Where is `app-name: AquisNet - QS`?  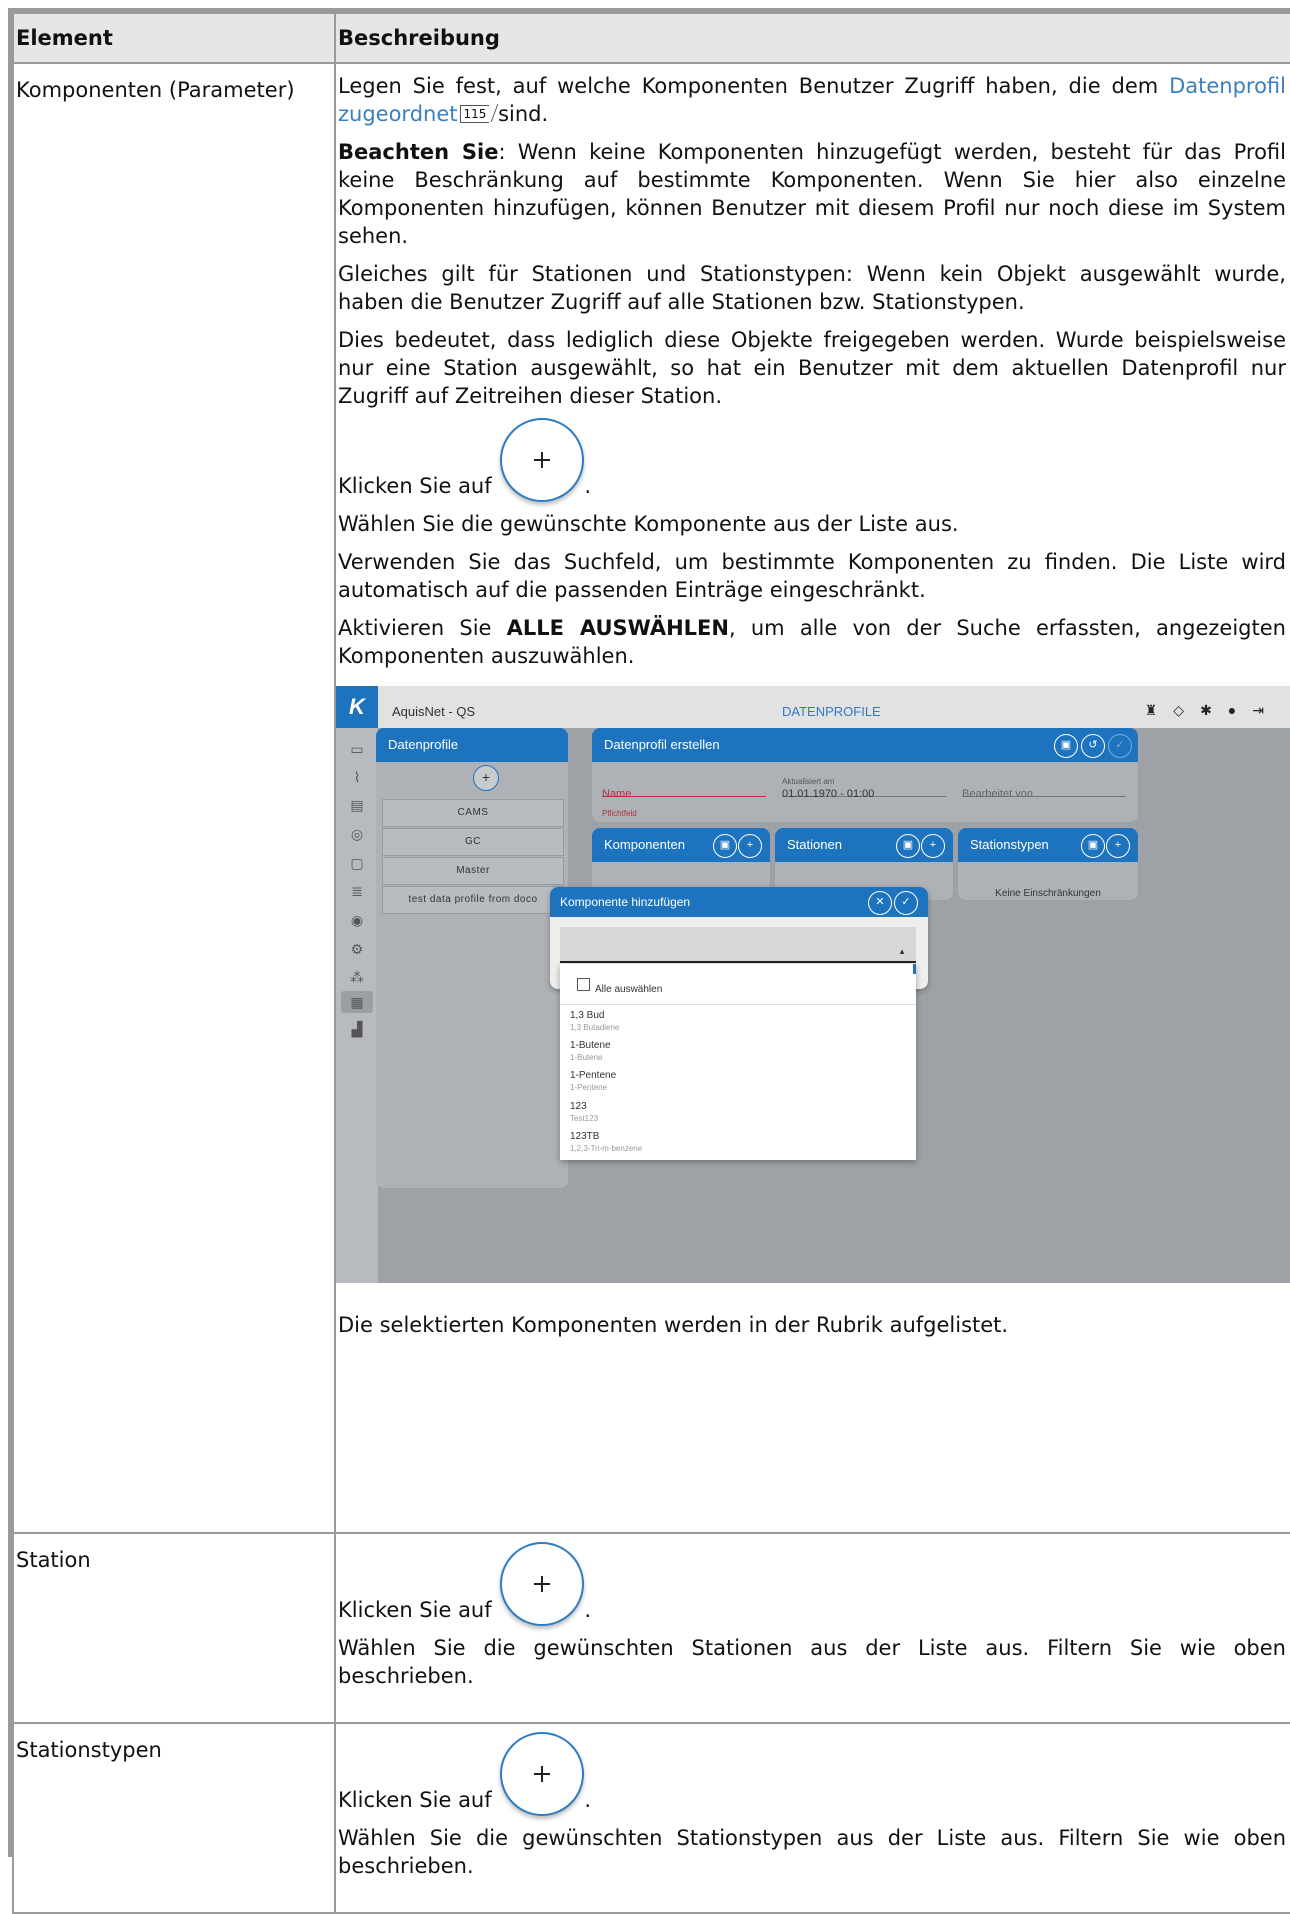 app-name: AquisNet - QS is located at coordinates (434, 711).